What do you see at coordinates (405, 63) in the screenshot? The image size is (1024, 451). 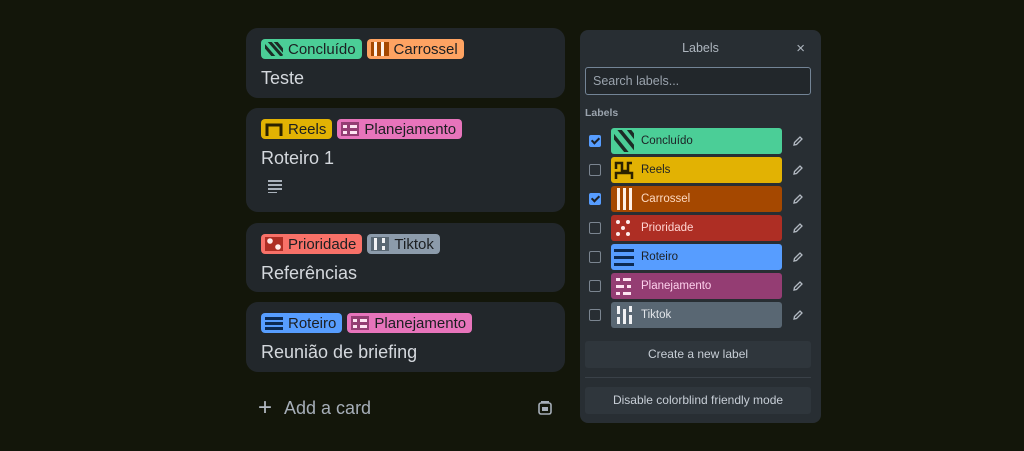 I see `card-teste: Concluído Carrossel Teste` at bounding box center [405, 63].